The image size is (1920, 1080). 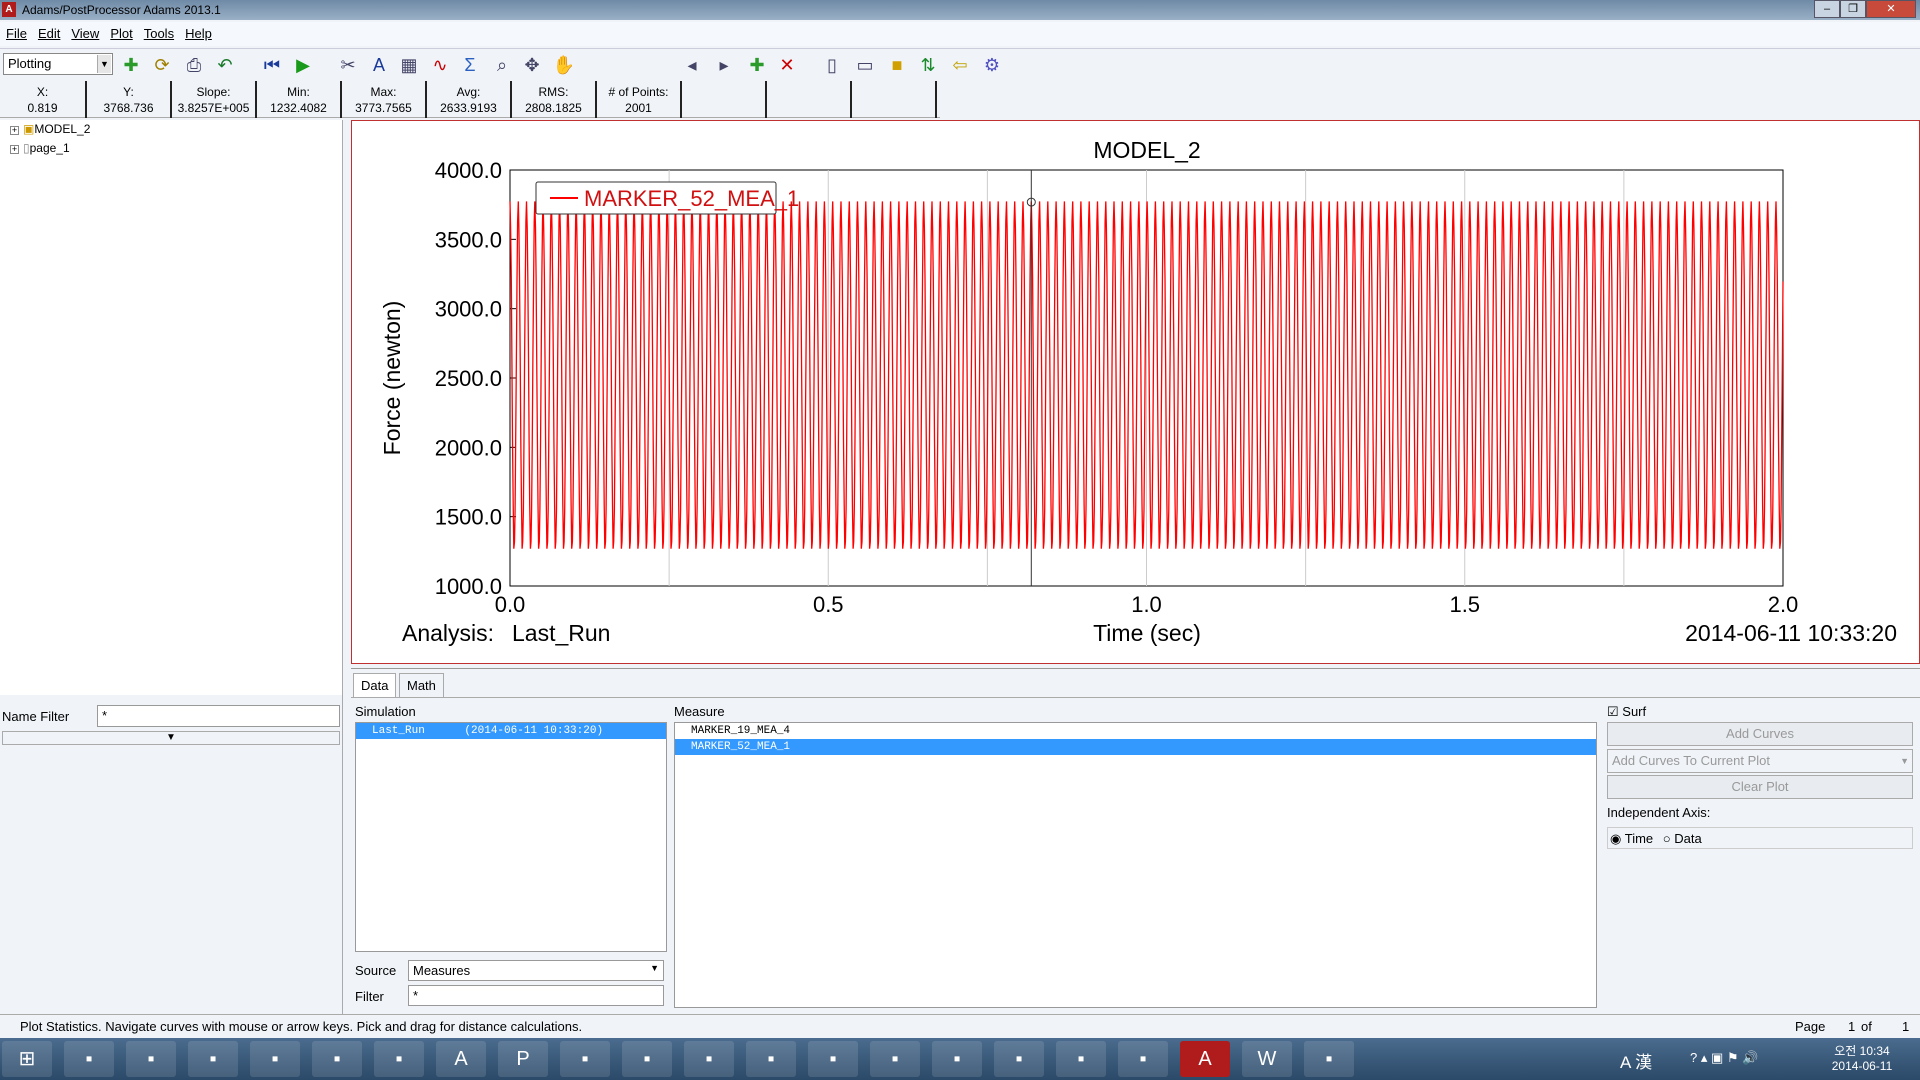 I want to click on tab-math: Math, so click(x=421, y=685).